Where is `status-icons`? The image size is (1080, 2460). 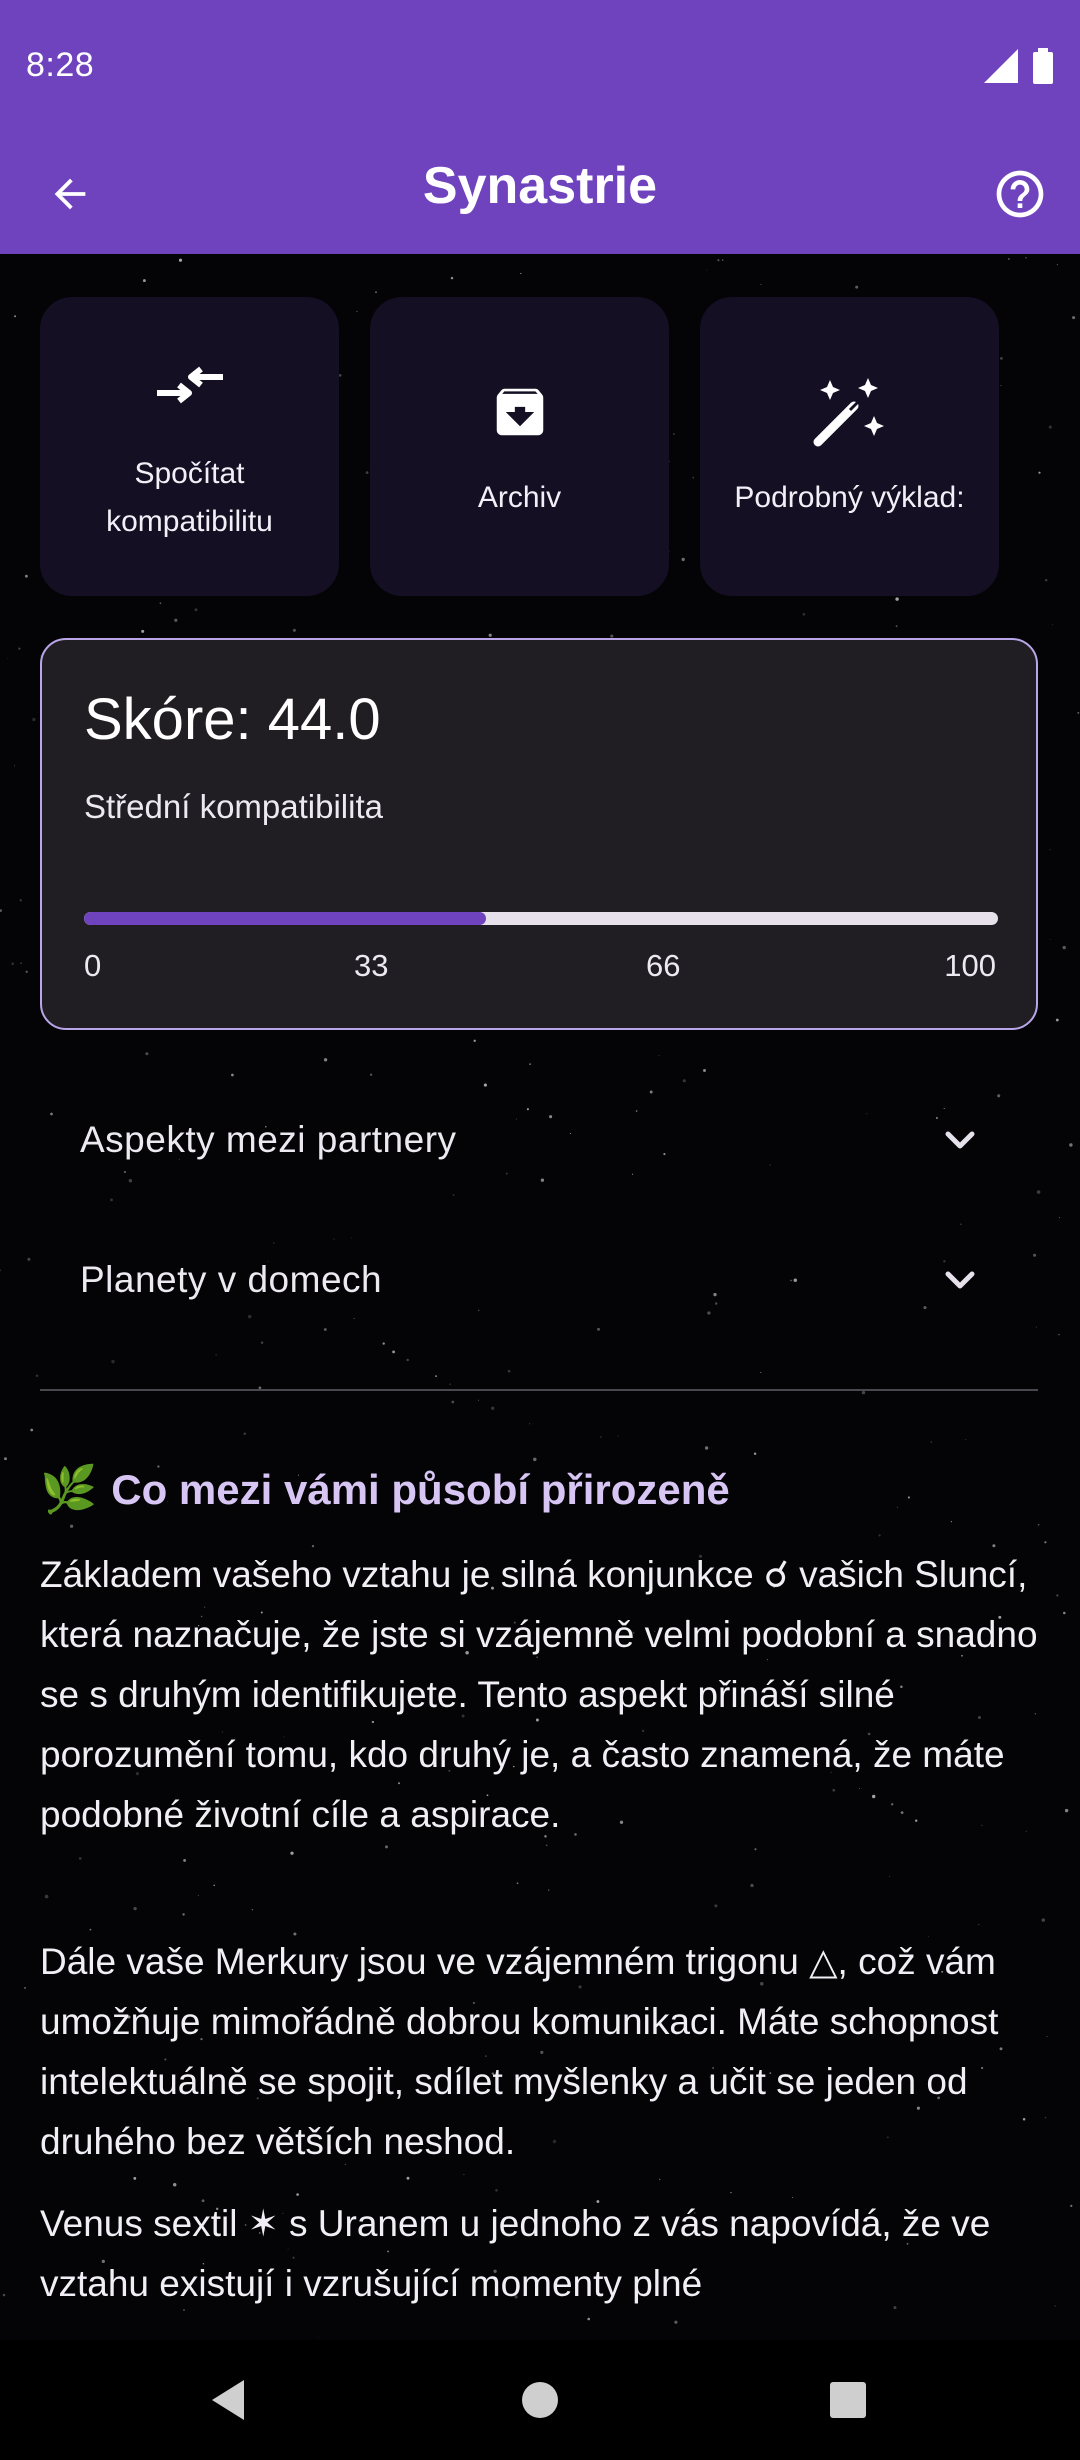 status-icons is located at coordinates (1019, 66).